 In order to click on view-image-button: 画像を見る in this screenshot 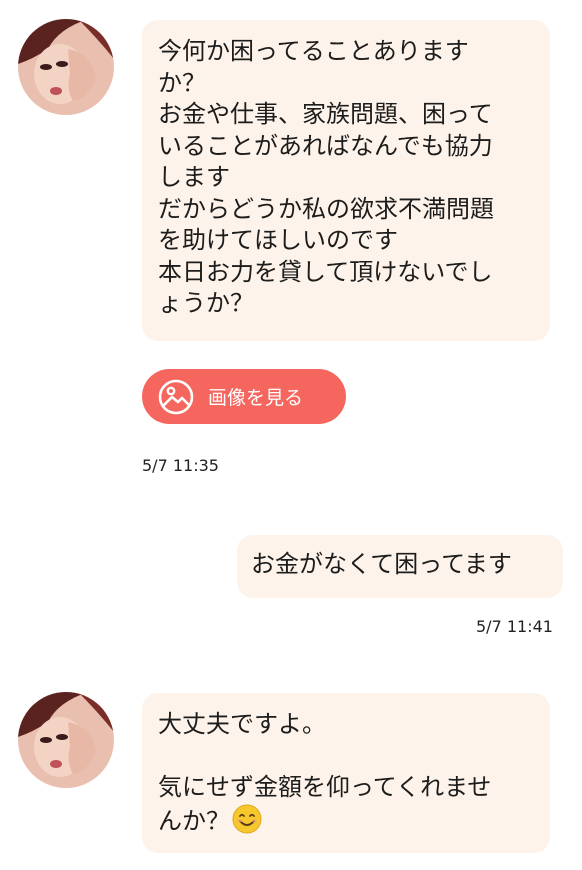, I will do `click(244, 396)`.